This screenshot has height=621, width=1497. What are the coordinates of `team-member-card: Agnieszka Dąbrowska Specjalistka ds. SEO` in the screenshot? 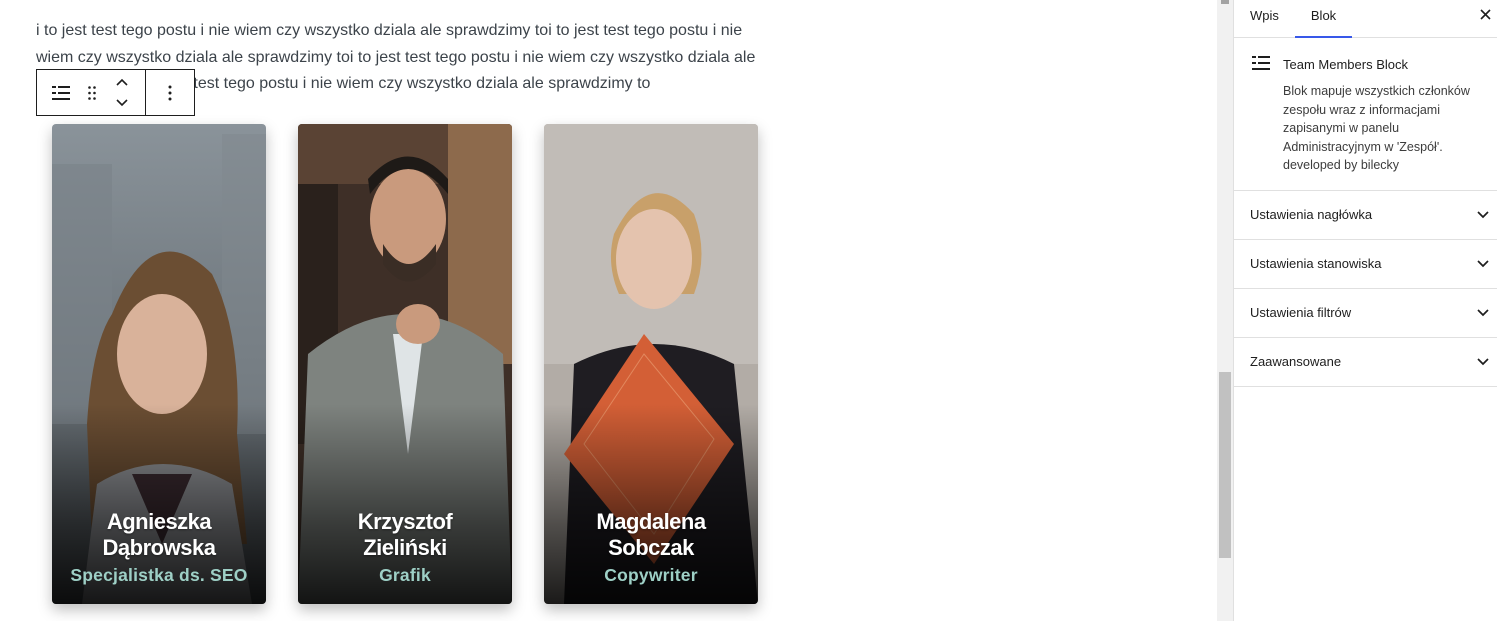 It's located at (159, 364).